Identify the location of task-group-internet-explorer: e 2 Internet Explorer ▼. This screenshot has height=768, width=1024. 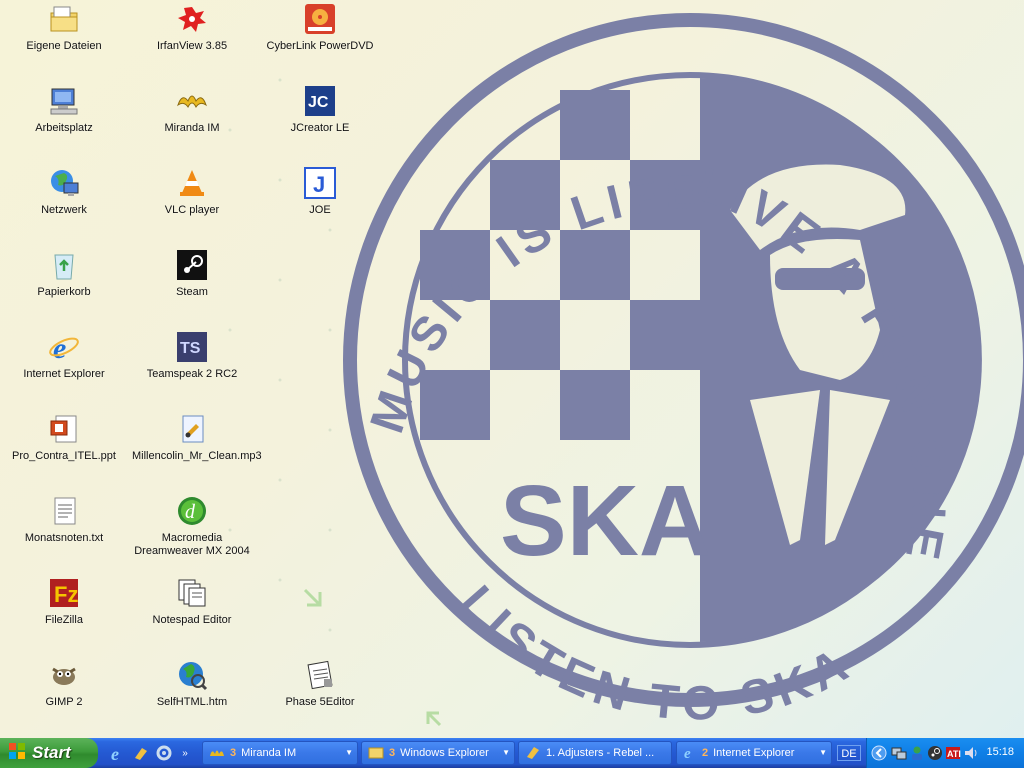
(754, 753).